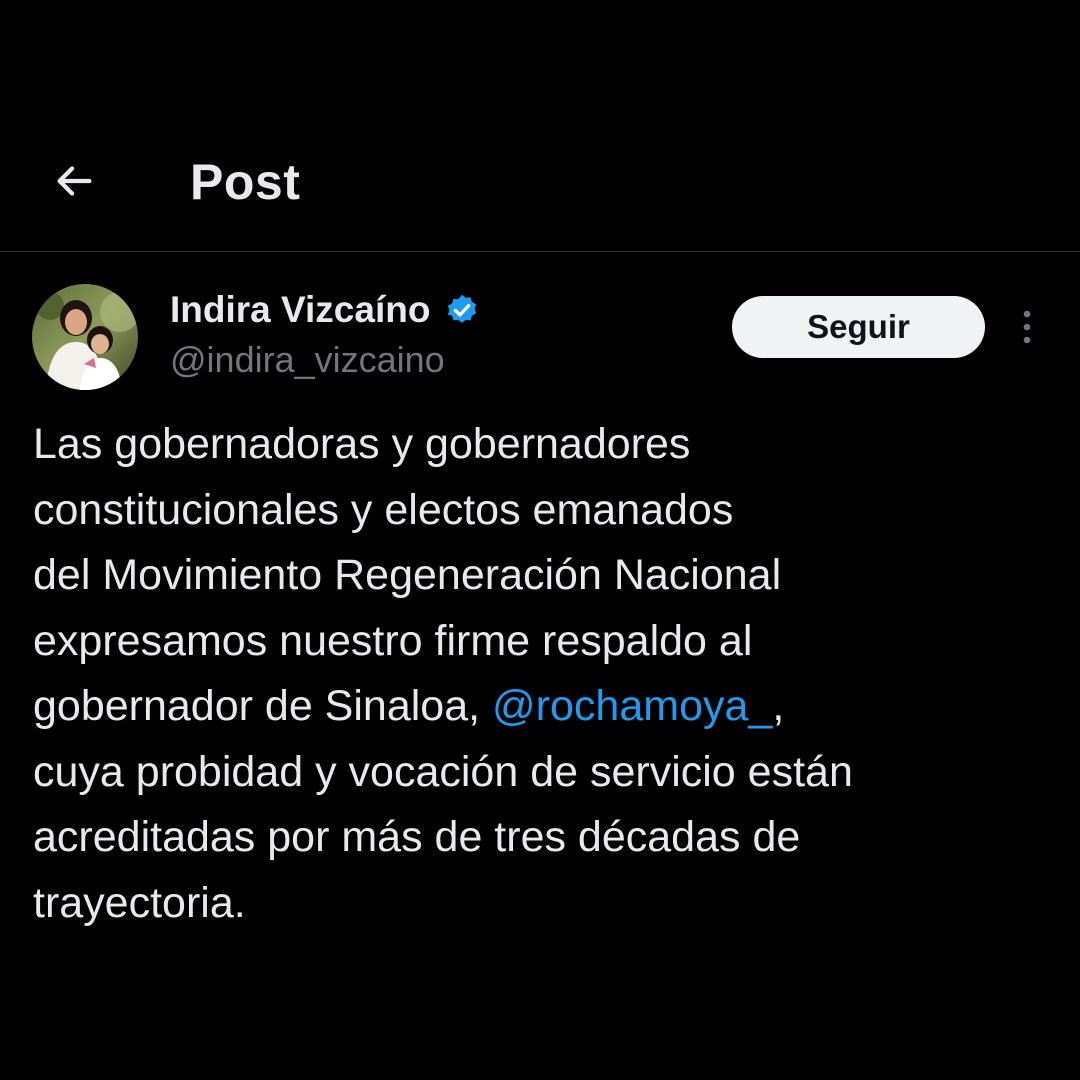 The width and height of the screenshot is (1080, 1080). Describe the element at coordinates (632, 706) in the screenshot. I see `mention-link: @rochamoya_` at that location.